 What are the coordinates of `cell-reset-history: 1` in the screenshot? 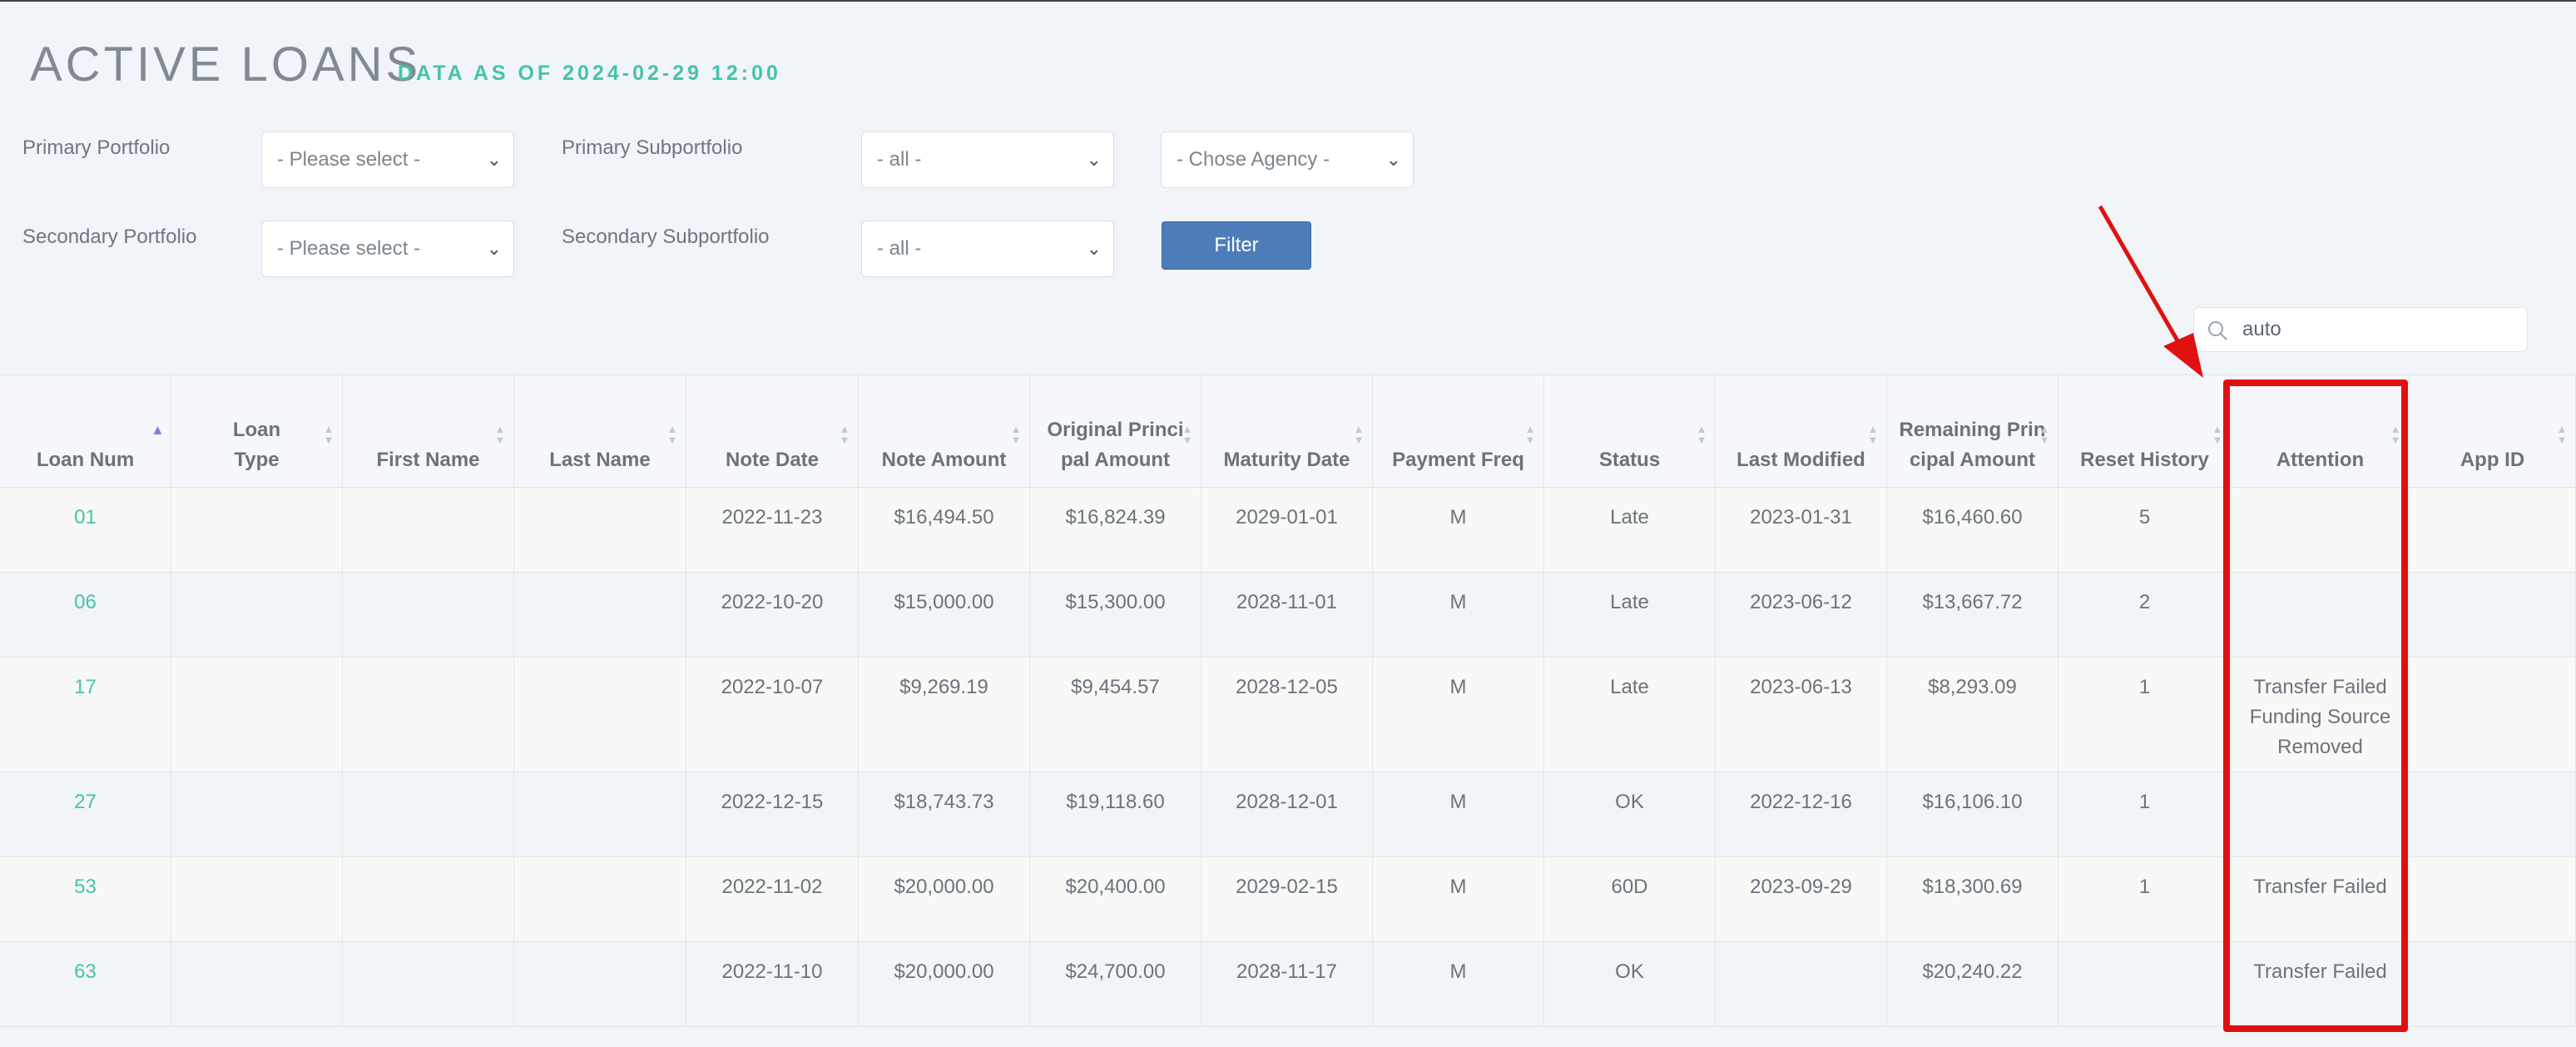 It's located at (2145, 714).